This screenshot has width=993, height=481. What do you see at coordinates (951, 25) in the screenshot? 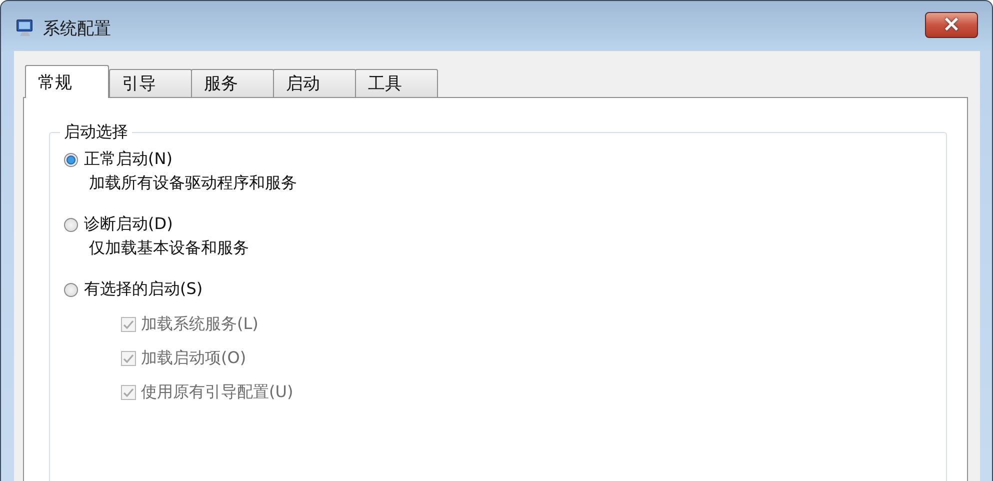
I see `close-button: ×` at bounding box center [951, 25].